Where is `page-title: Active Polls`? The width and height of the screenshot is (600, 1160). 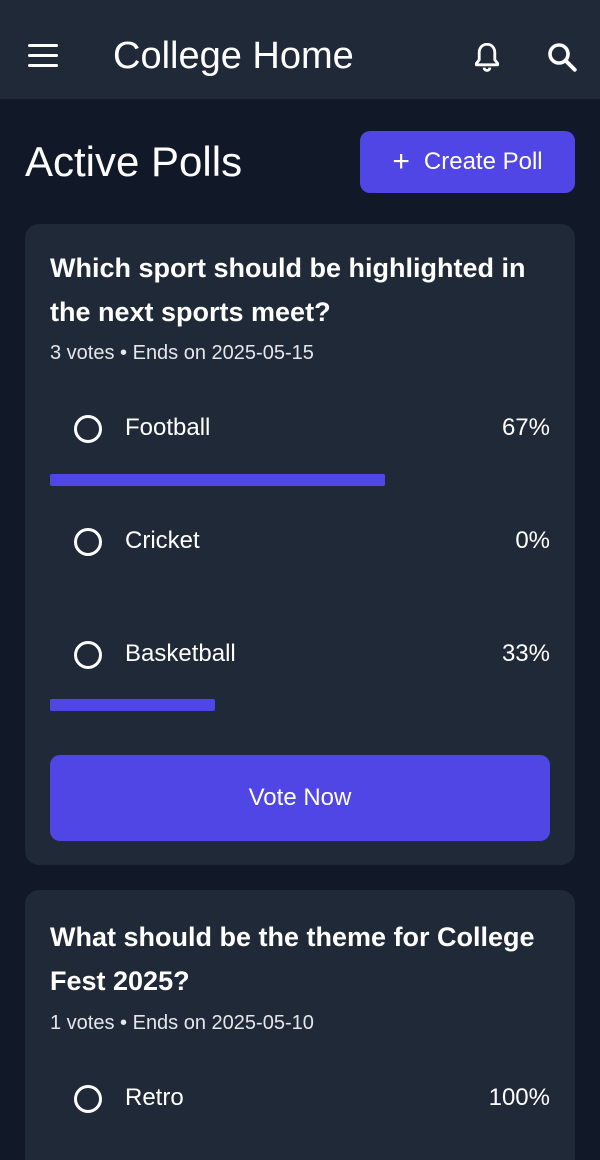 page-title: Active Polls is located at coordinates (134, 161).